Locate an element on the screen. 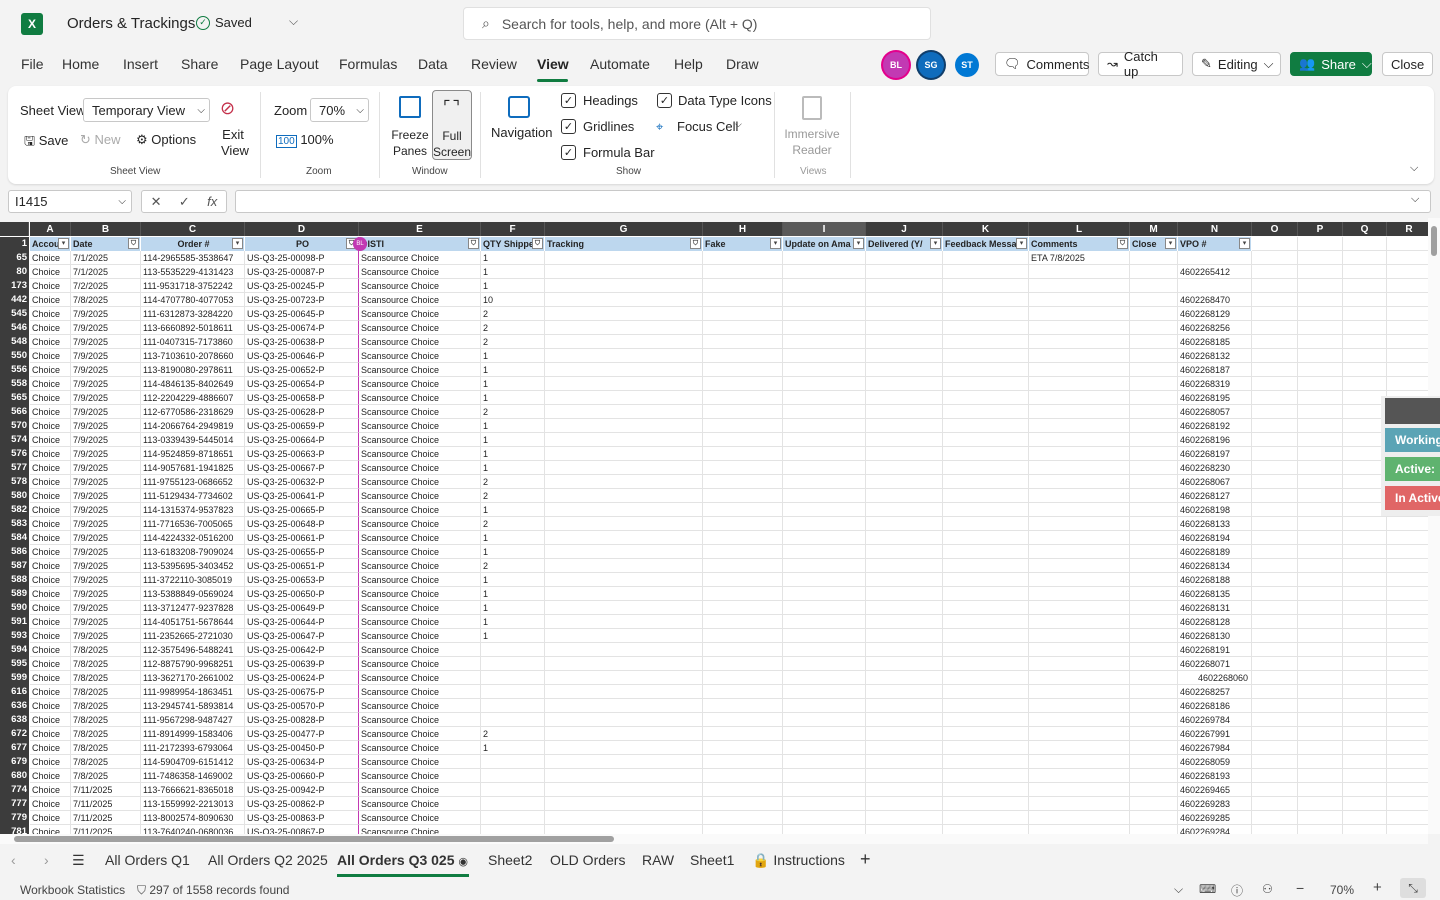 The height and width of the screenshot is (900, 1440). row-header: 576 is located at coordinates (14, 454).